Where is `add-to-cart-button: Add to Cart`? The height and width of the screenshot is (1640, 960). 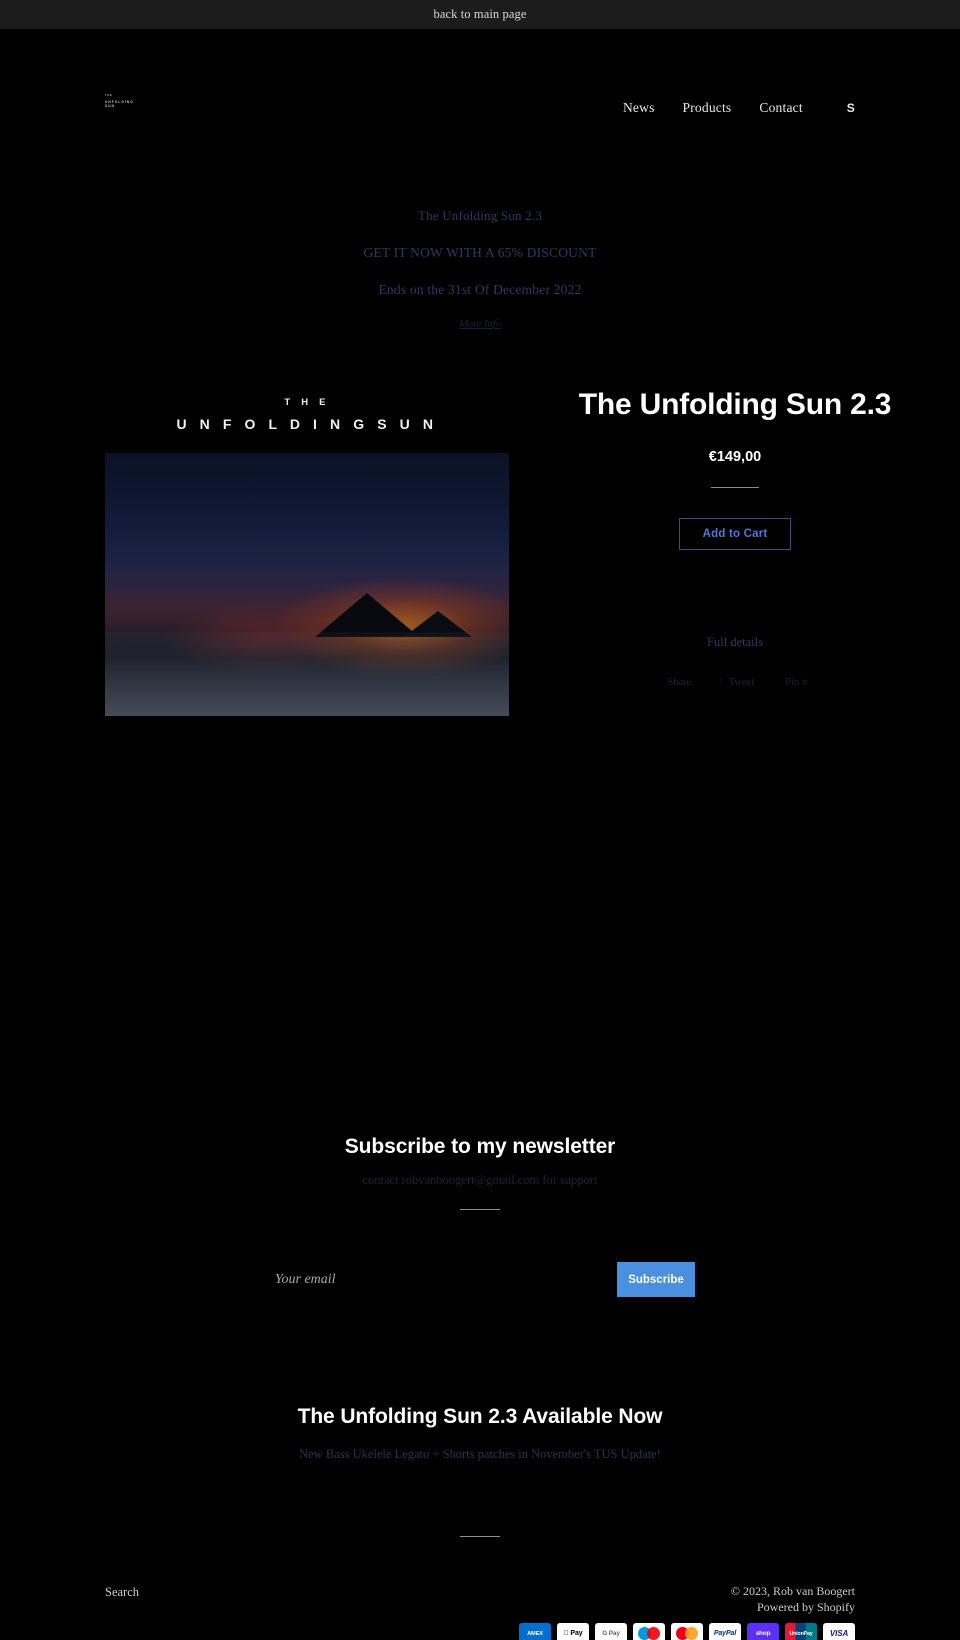
add-to-cart-button: Add to Cart is located at coordinates (735, 533).